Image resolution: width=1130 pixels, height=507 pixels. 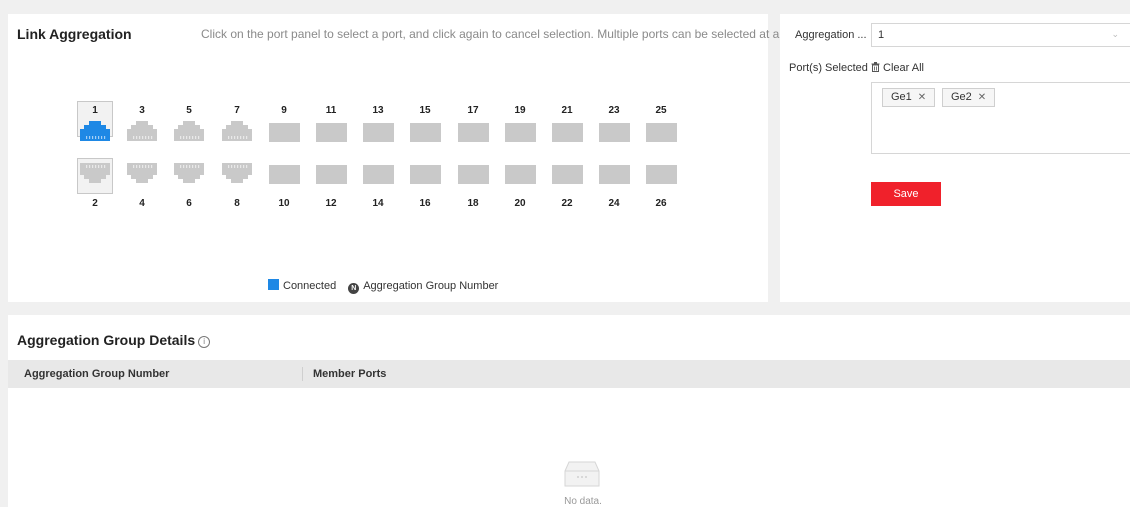 I want to click on details-title-text: Aggregation Group Details, so click(x=106, y=340).